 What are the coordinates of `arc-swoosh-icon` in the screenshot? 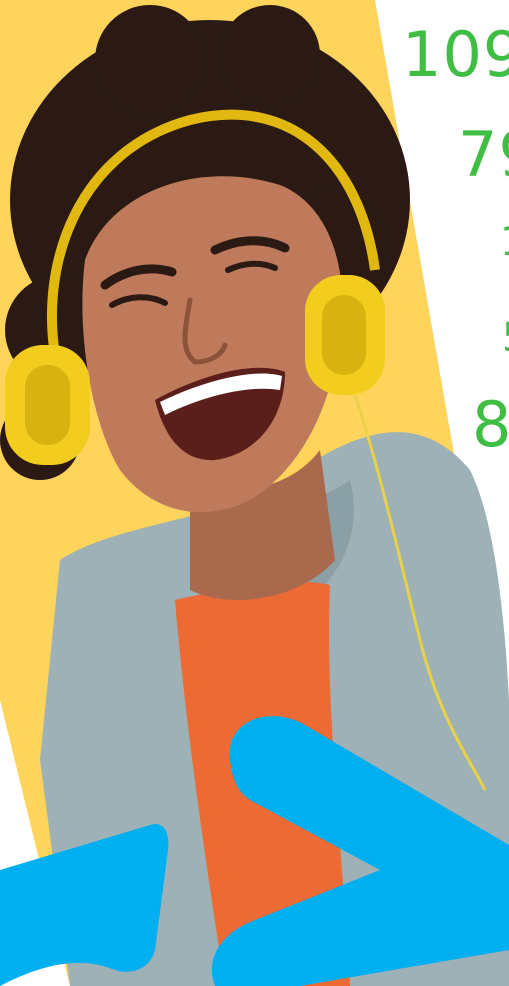 It's located at (84, 905).